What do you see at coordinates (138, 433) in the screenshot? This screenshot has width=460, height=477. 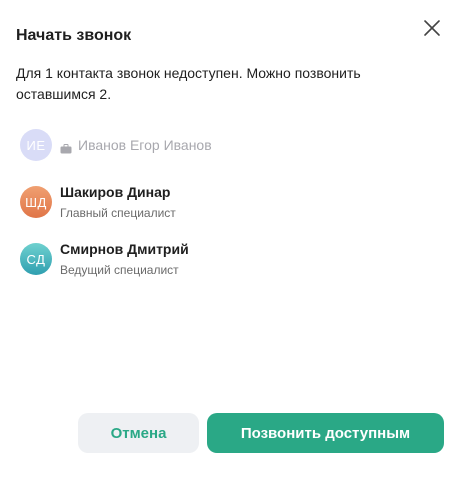 I see `cancel-button: Отмена` at bounding box center [138, 433].